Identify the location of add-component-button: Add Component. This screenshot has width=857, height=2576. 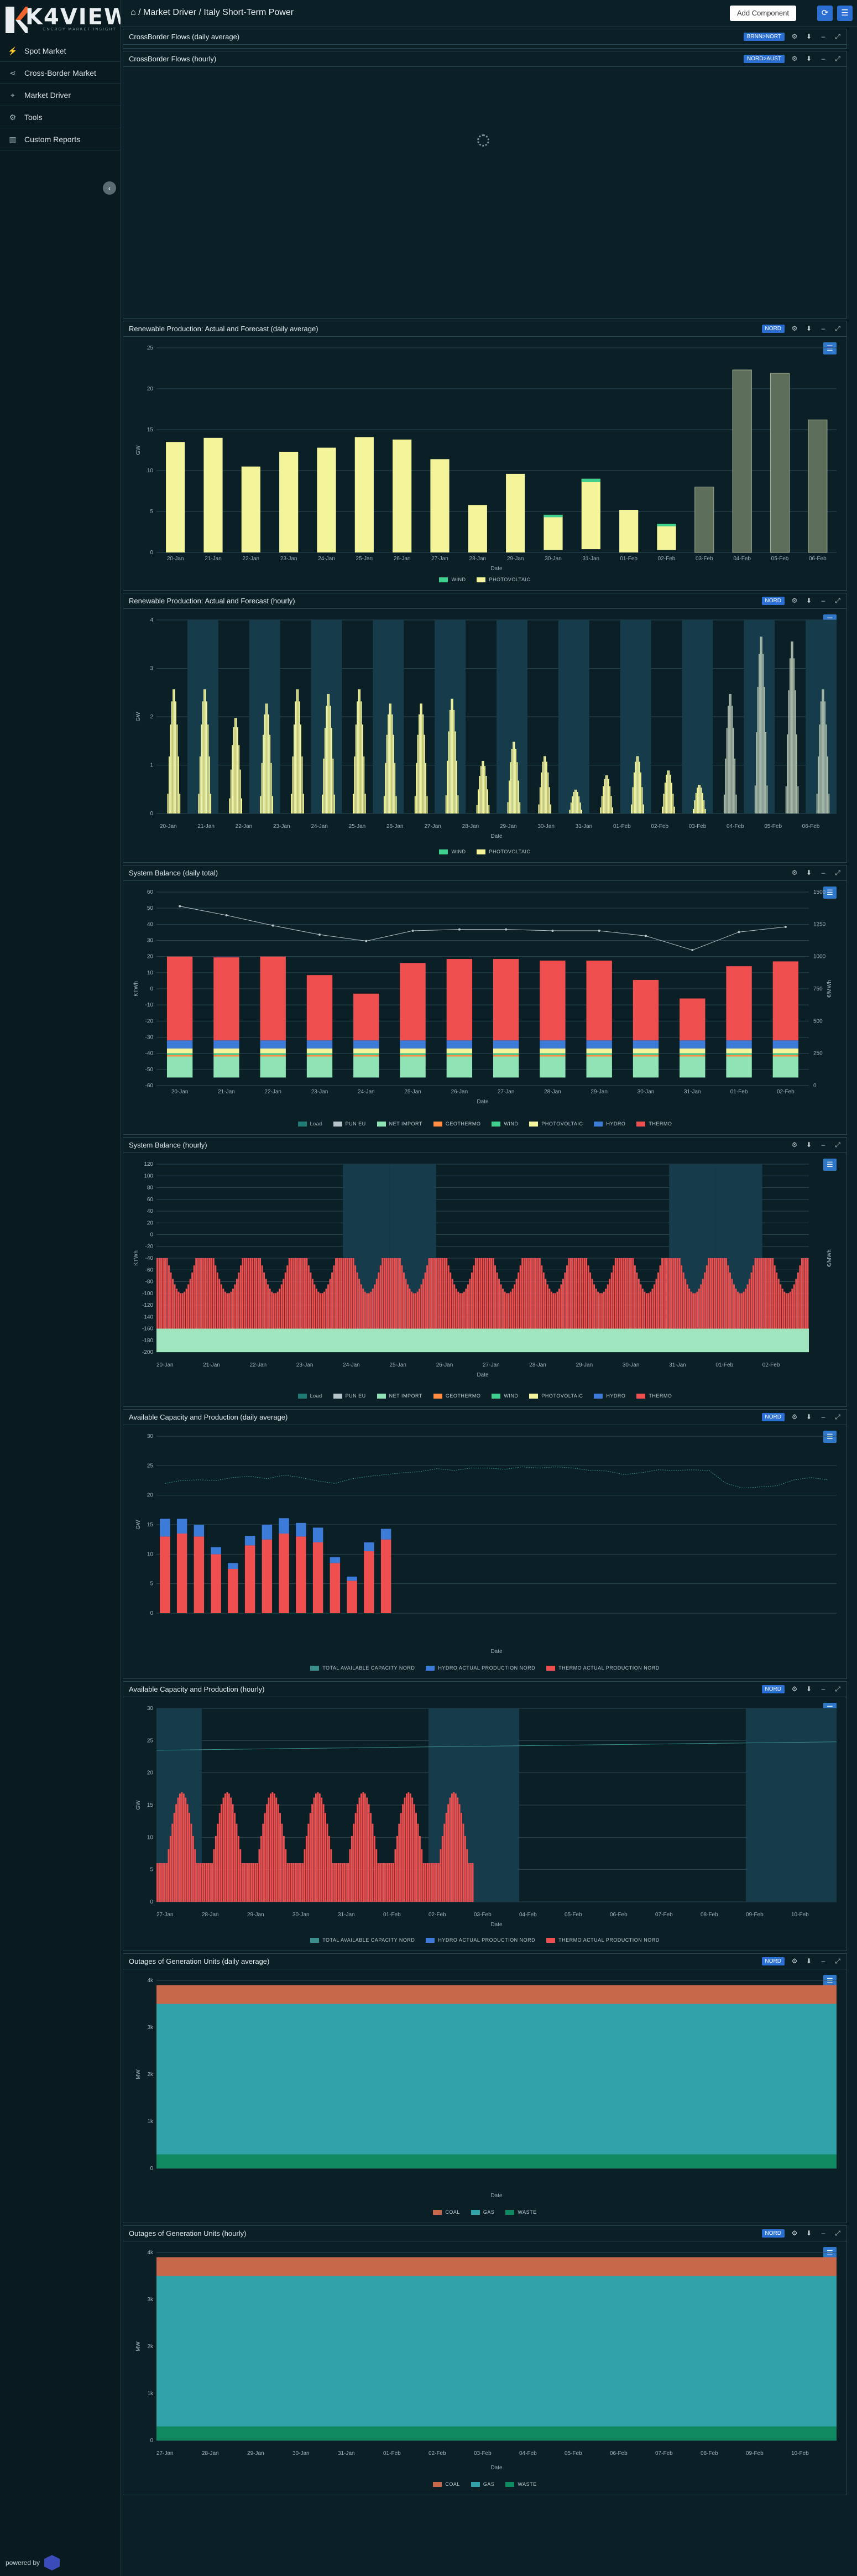
(763, 13).